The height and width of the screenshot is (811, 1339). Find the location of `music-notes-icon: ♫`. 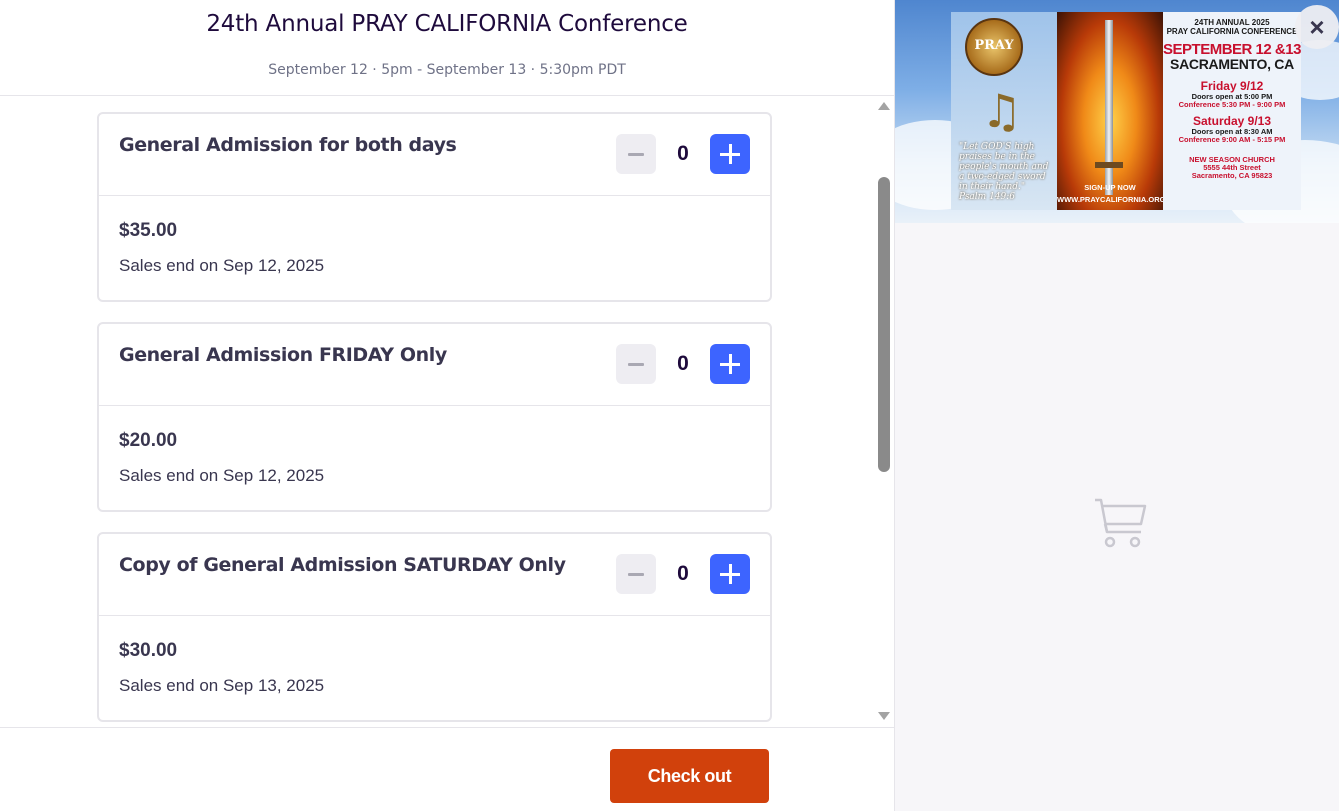

music-notes-icon: ♫ is located at coordinates (1002, 111).